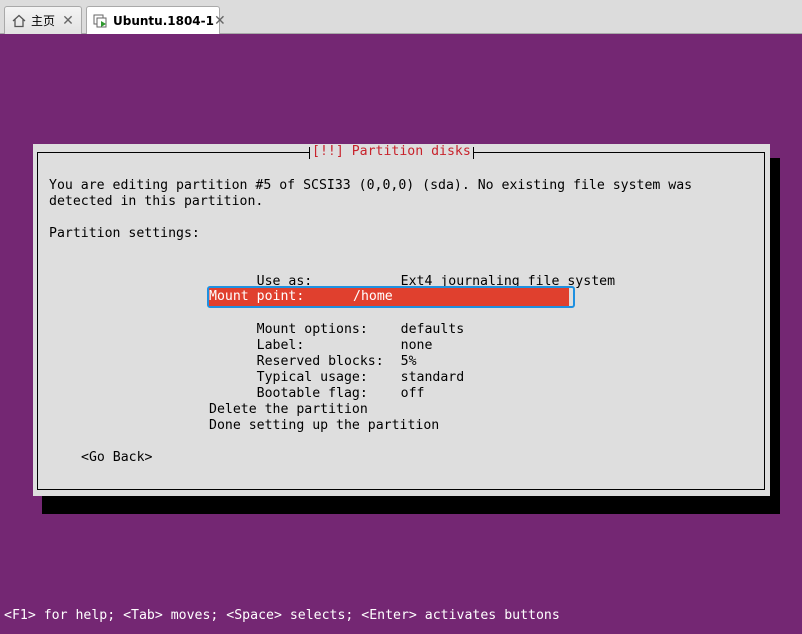  I want to click on vm-icon, so click(101, 21).